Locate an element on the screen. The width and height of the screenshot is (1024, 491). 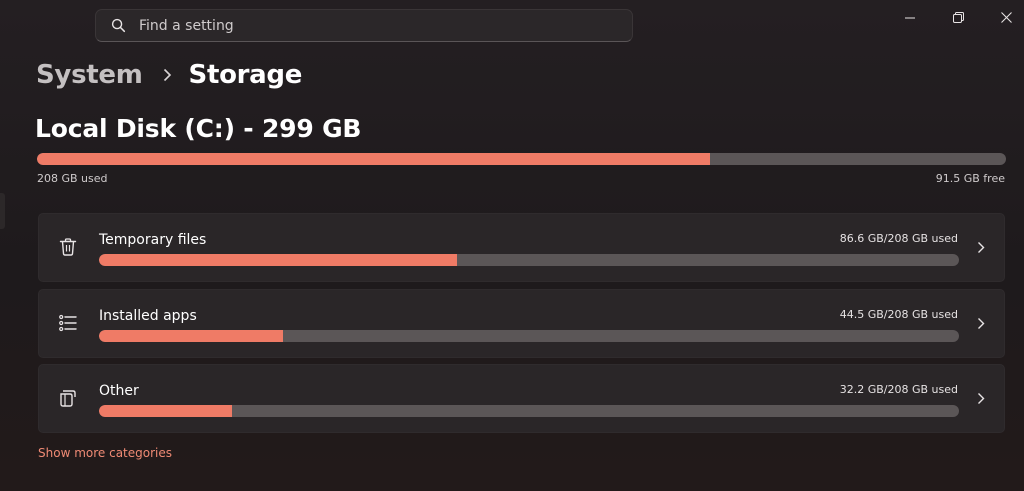
disk-usage-fill is located at coordinates (374, 159).